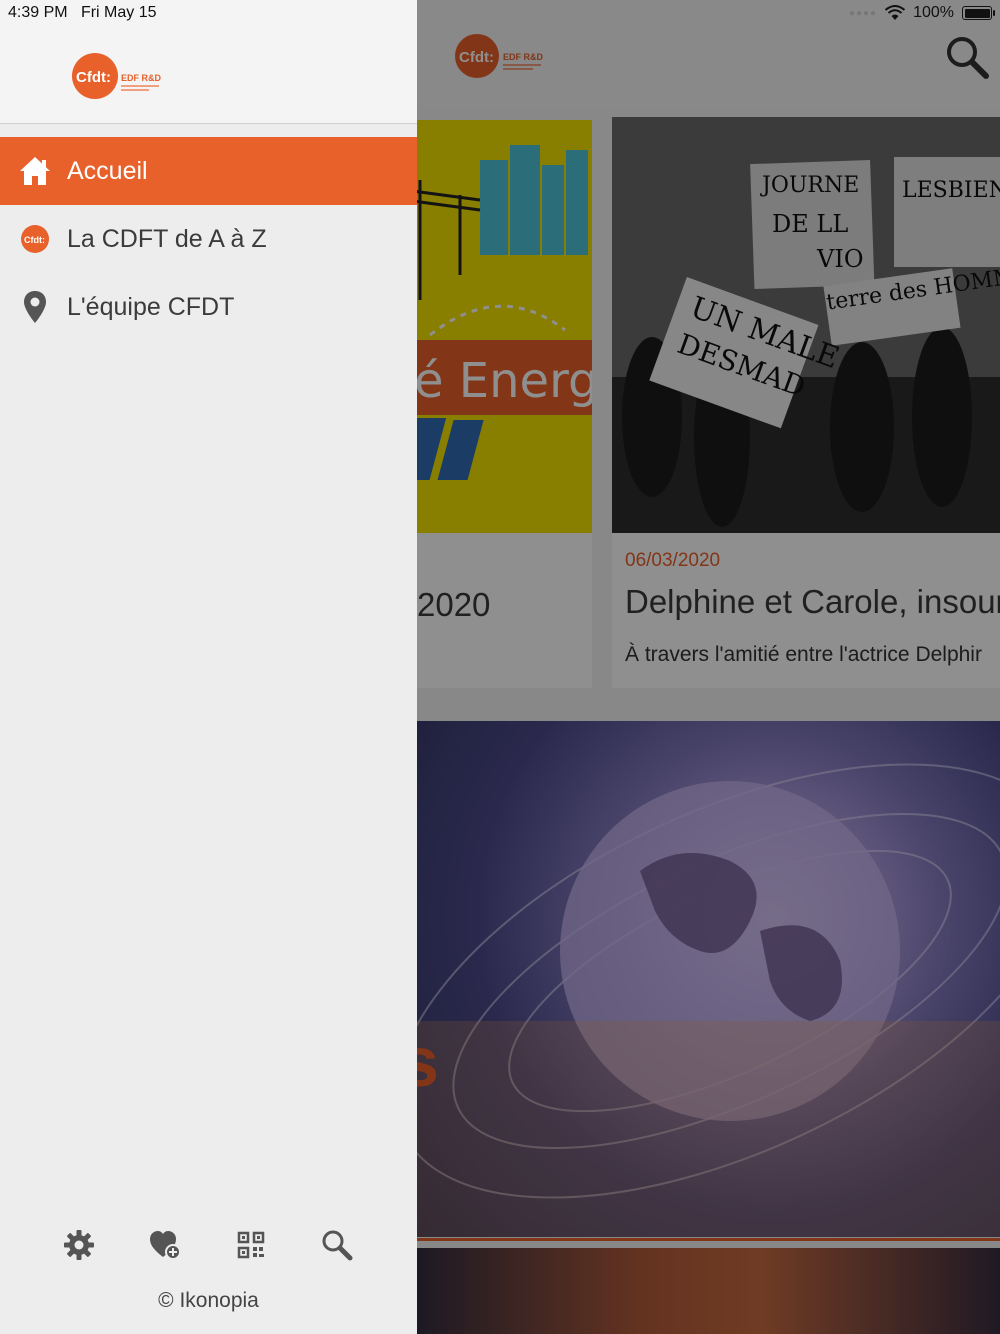  Describe the element at coordinates (933, 12) in the screenshot. I see `battery-percent: 100%` at that location.